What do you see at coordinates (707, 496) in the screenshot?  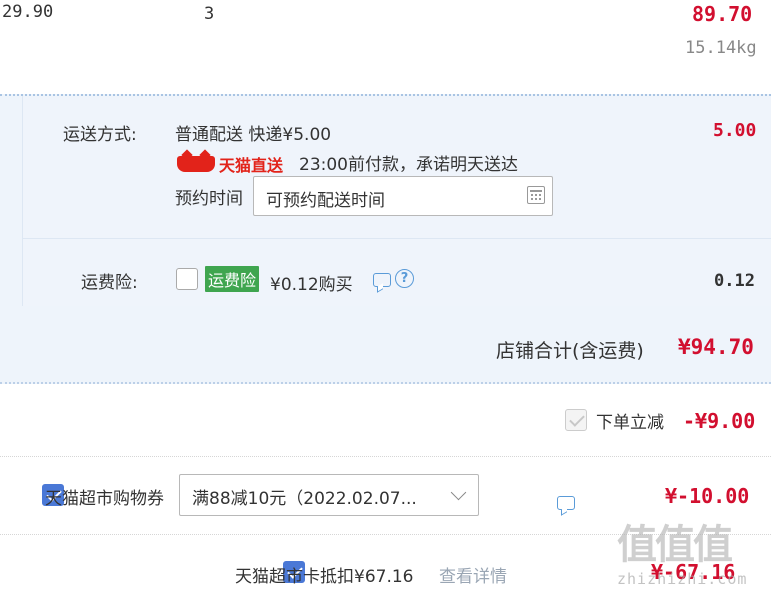 I see `coupon-value: ¥-10.00` at bounding box center [707, 496].